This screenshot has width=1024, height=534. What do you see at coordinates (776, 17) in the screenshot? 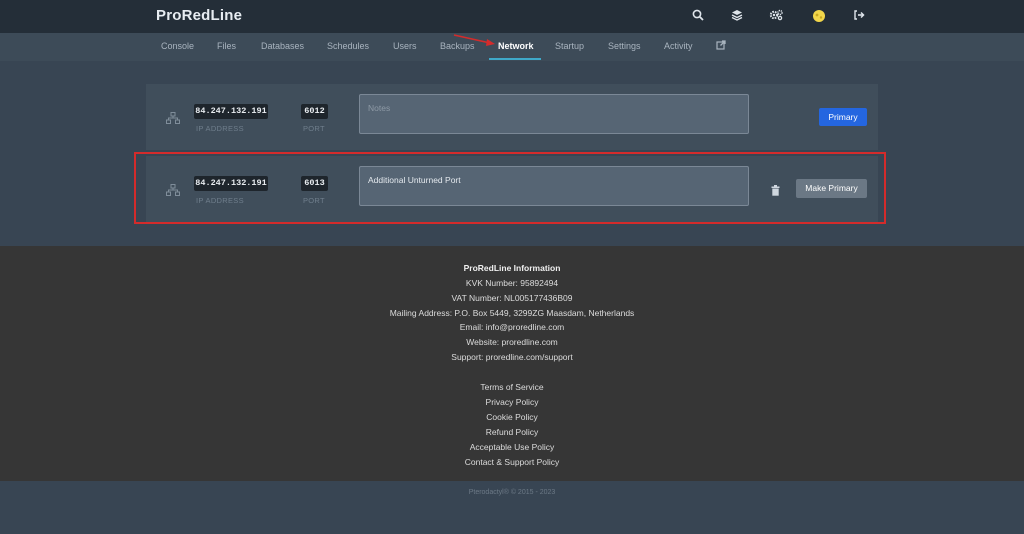
I see `cogs-icon` at bounding box center [776, 17].